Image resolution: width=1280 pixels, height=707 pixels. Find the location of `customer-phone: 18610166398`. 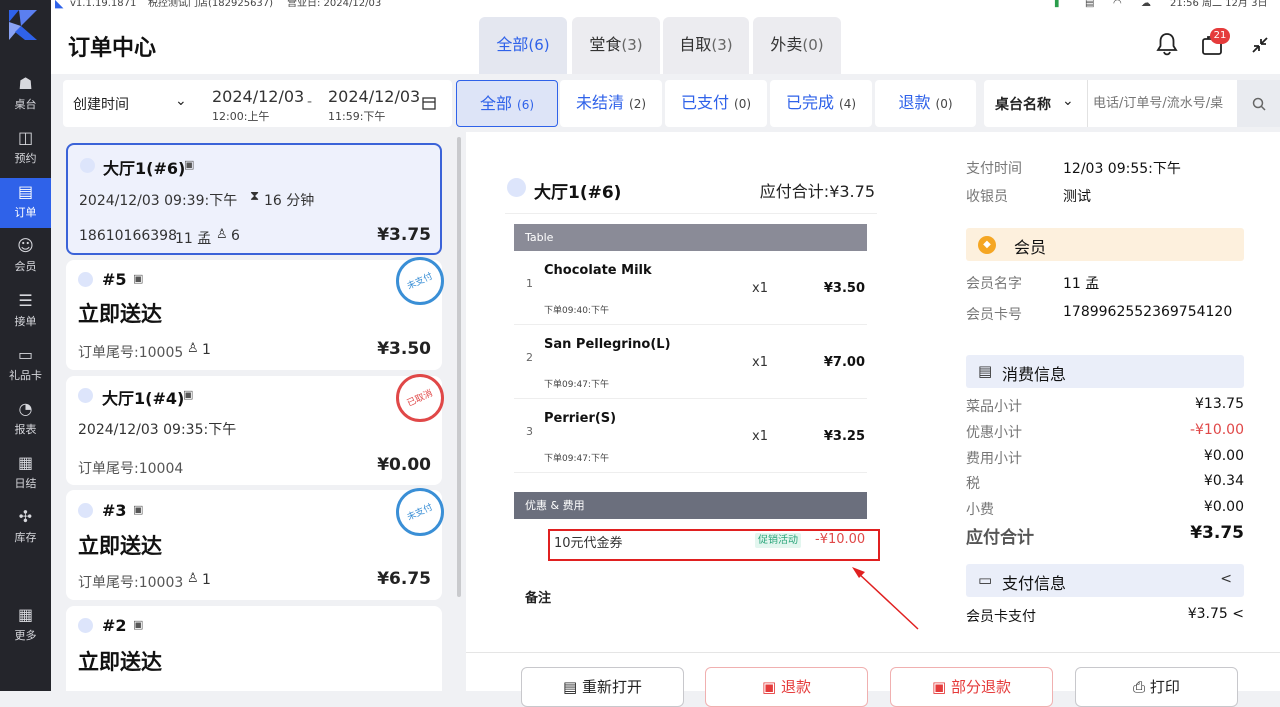

customer-phone: 18610166398 is located at coordinates (128, 236).